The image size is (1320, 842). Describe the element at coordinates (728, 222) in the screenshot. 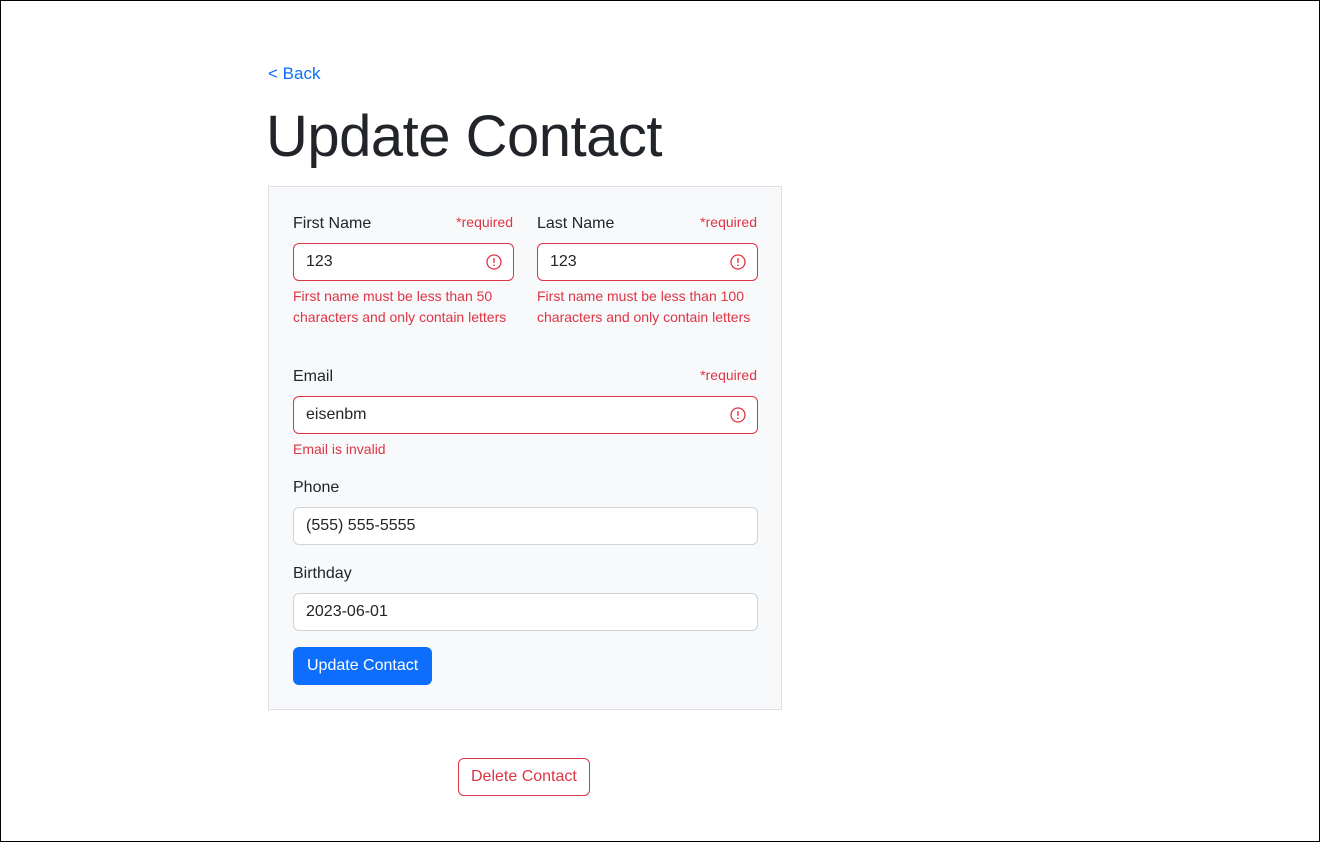

I see `last-name-required: *required` at that location.